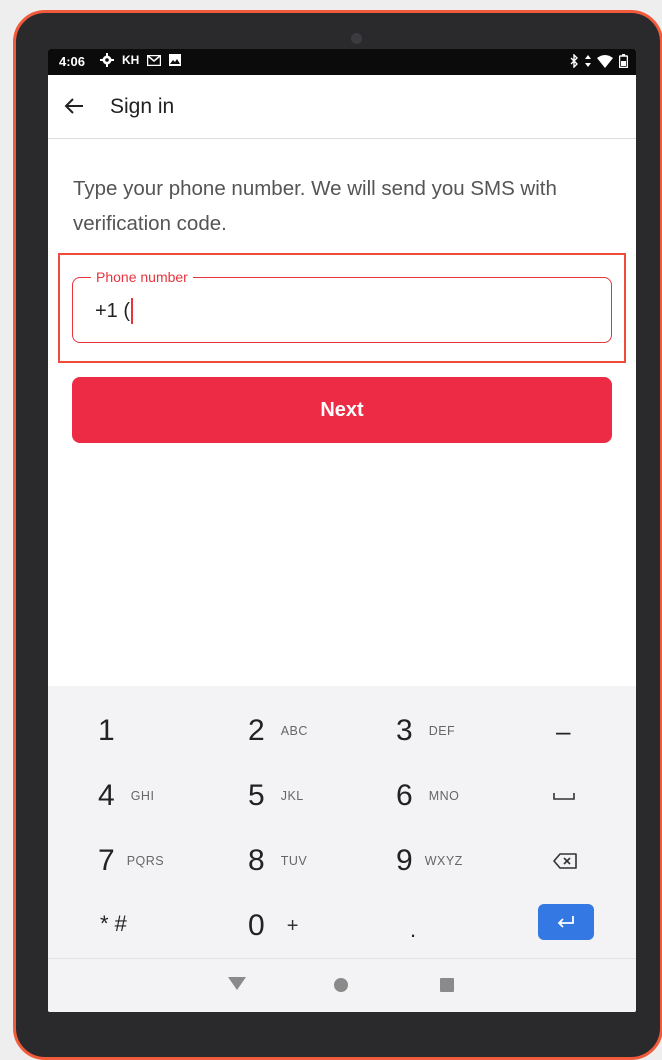 Image resolution: width=662 pixels, height=1060 pixels. I want to click on key-letters: MNO, so click(444, 796).